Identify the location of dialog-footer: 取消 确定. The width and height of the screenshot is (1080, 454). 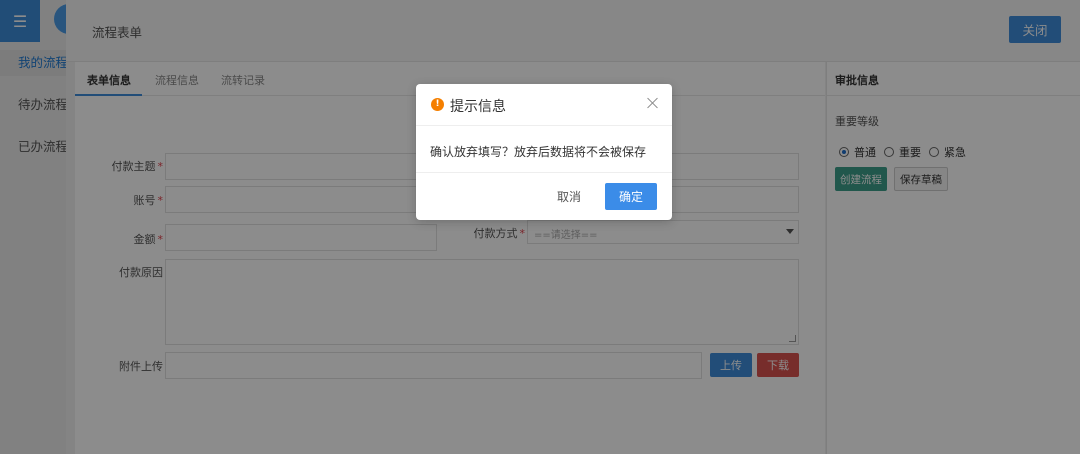
(544, 196).